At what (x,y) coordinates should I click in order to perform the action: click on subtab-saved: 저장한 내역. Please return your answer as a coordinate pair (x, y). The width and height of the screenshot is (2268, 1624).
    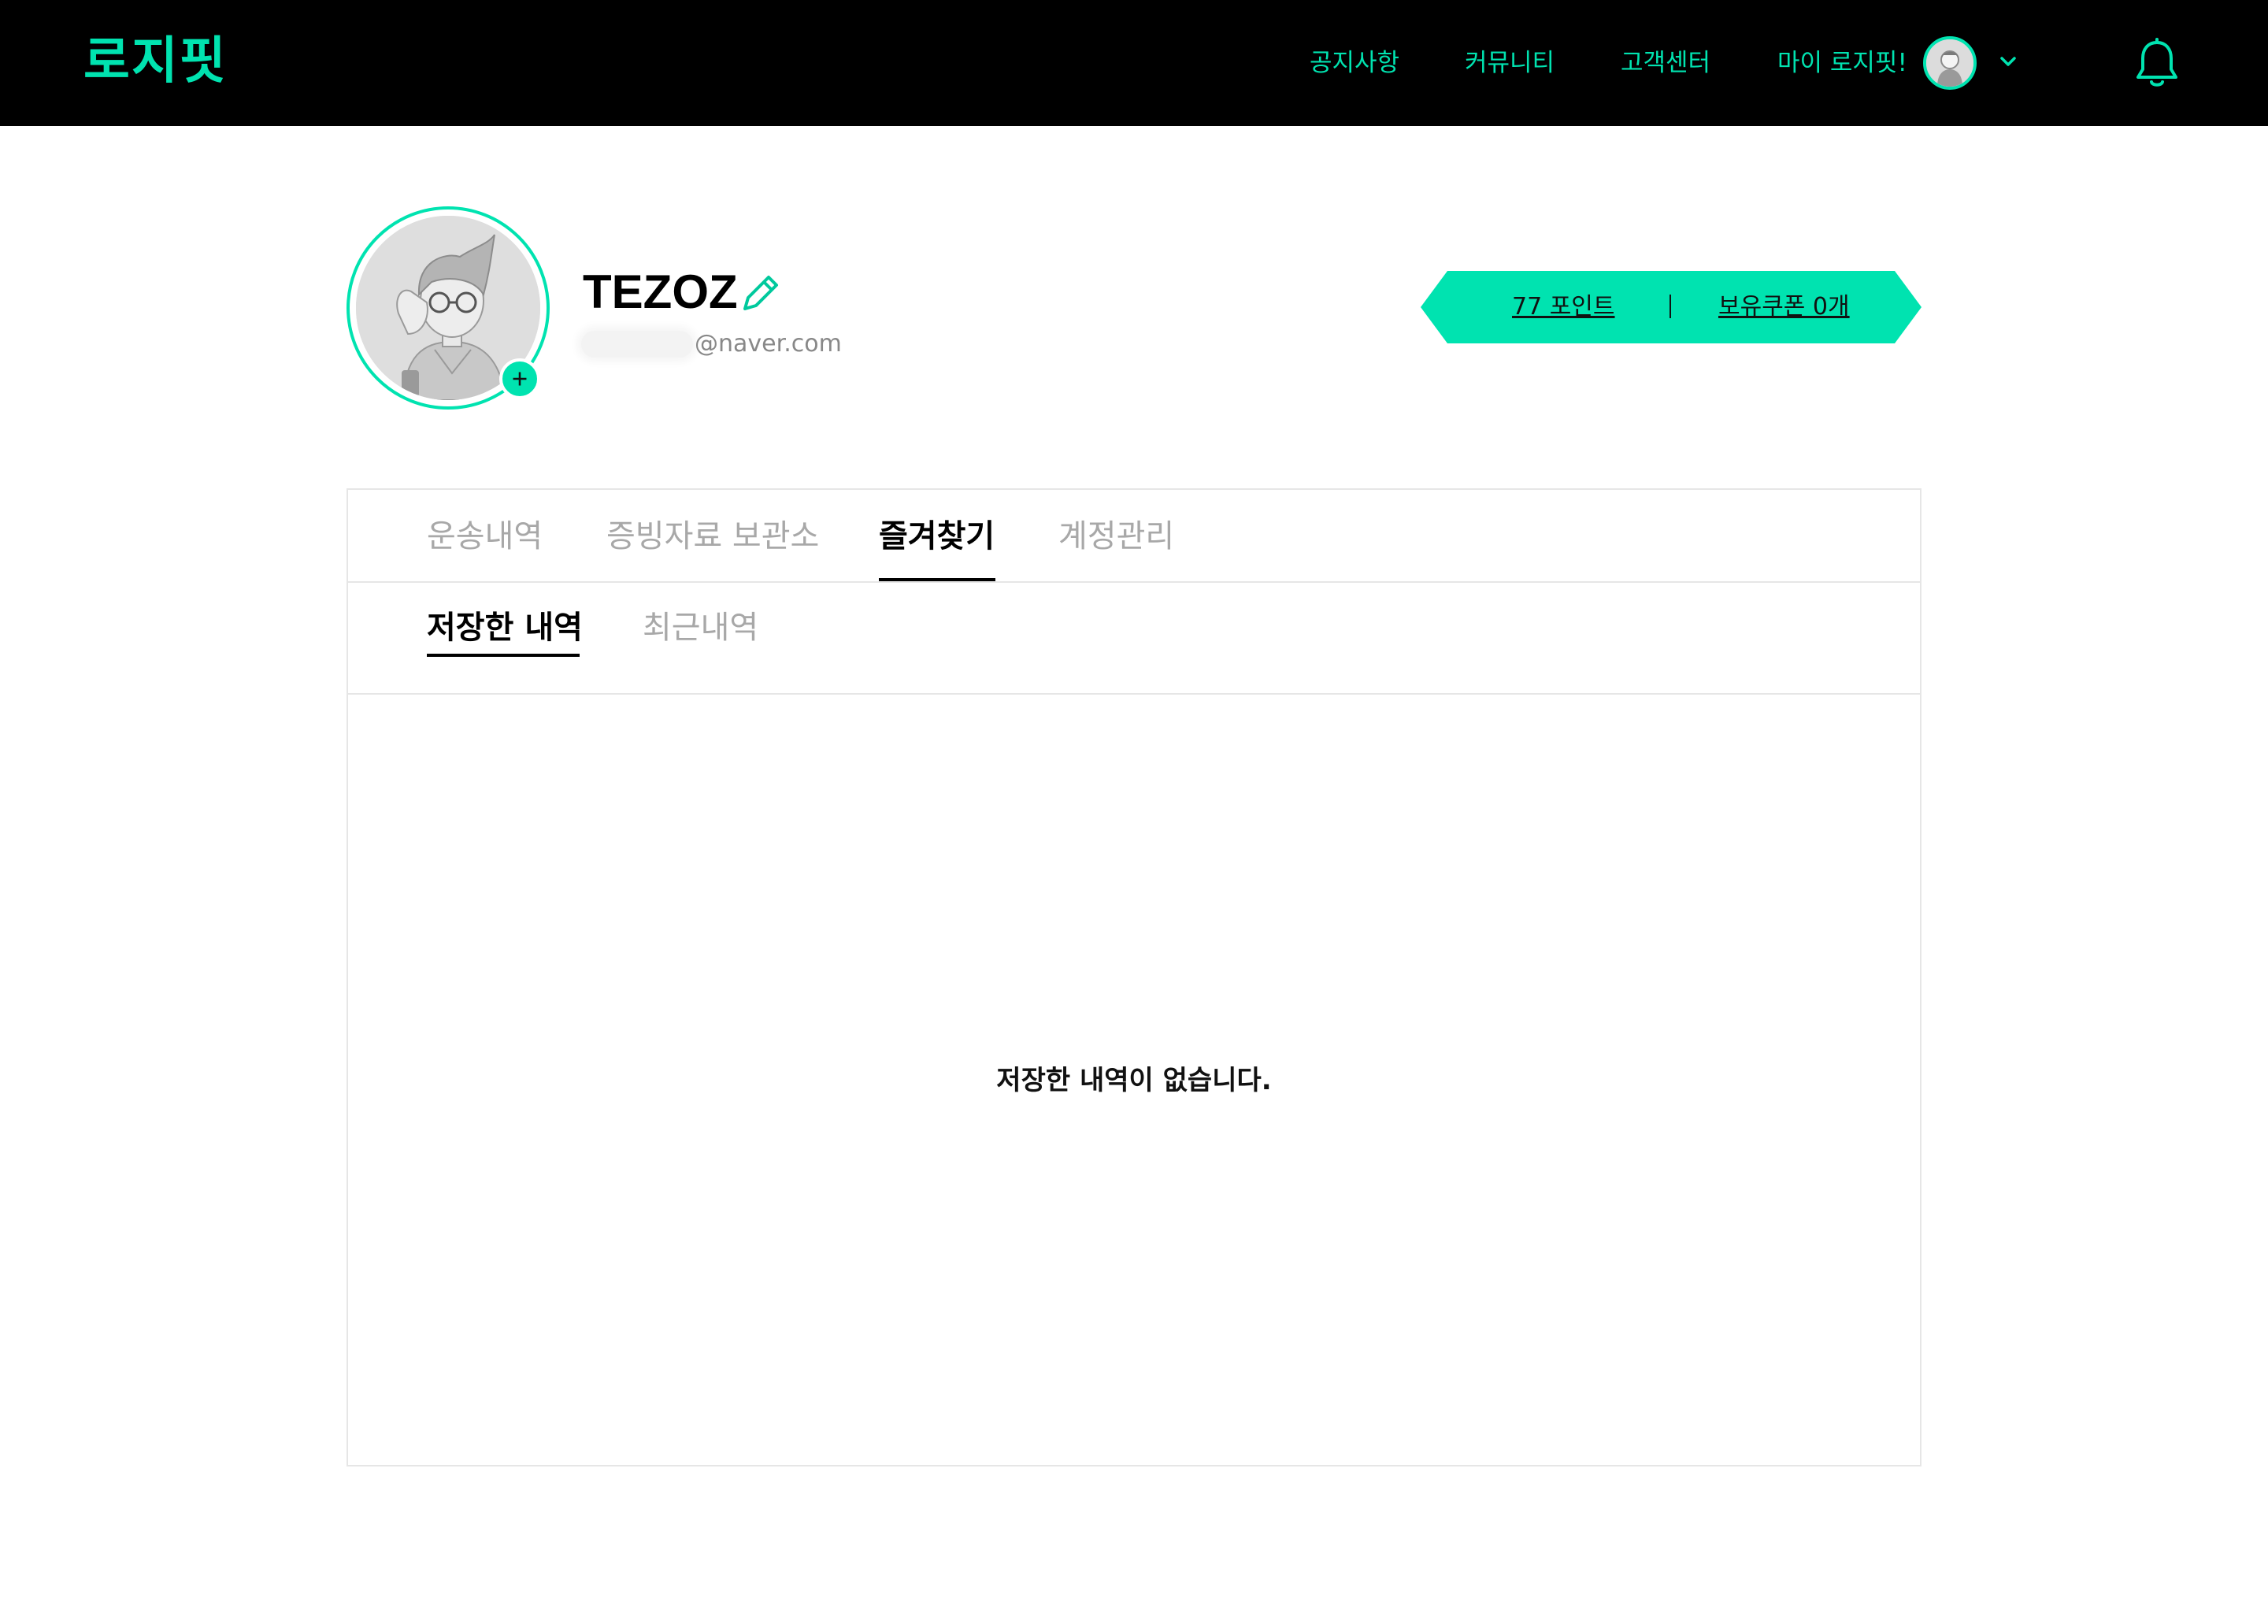
    Looking at the image, I should click on (505, 627).